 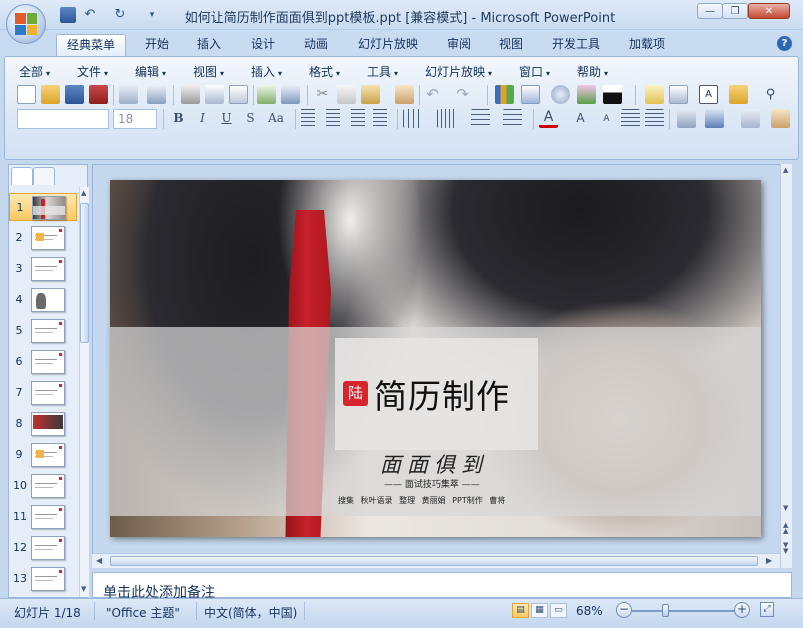 I want to click on slide-thumbnail-7: 7, so click(x=43, y=393).